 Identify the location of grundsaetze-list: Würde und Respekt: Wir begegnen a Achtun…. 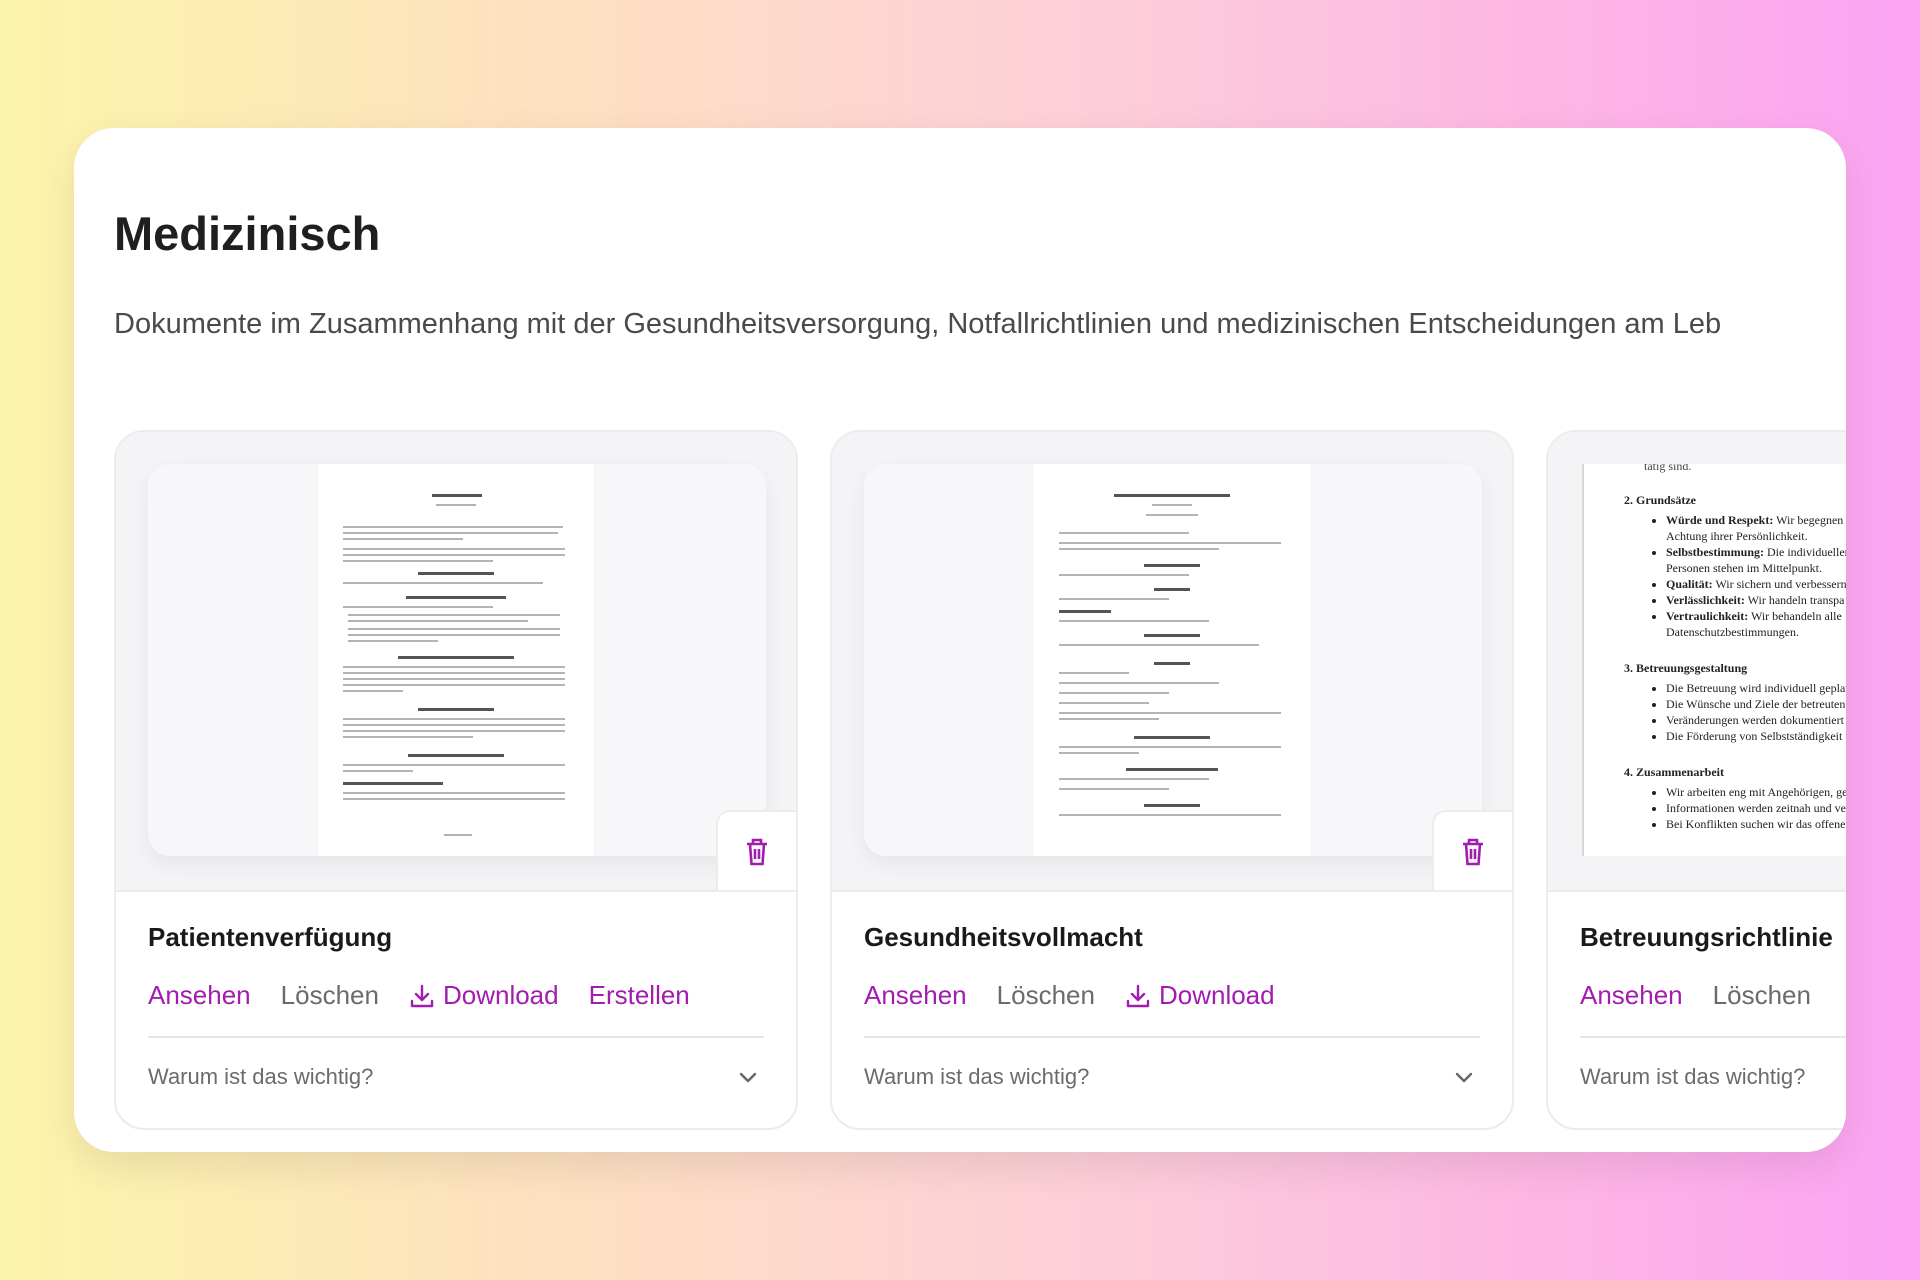
(1745, 576).